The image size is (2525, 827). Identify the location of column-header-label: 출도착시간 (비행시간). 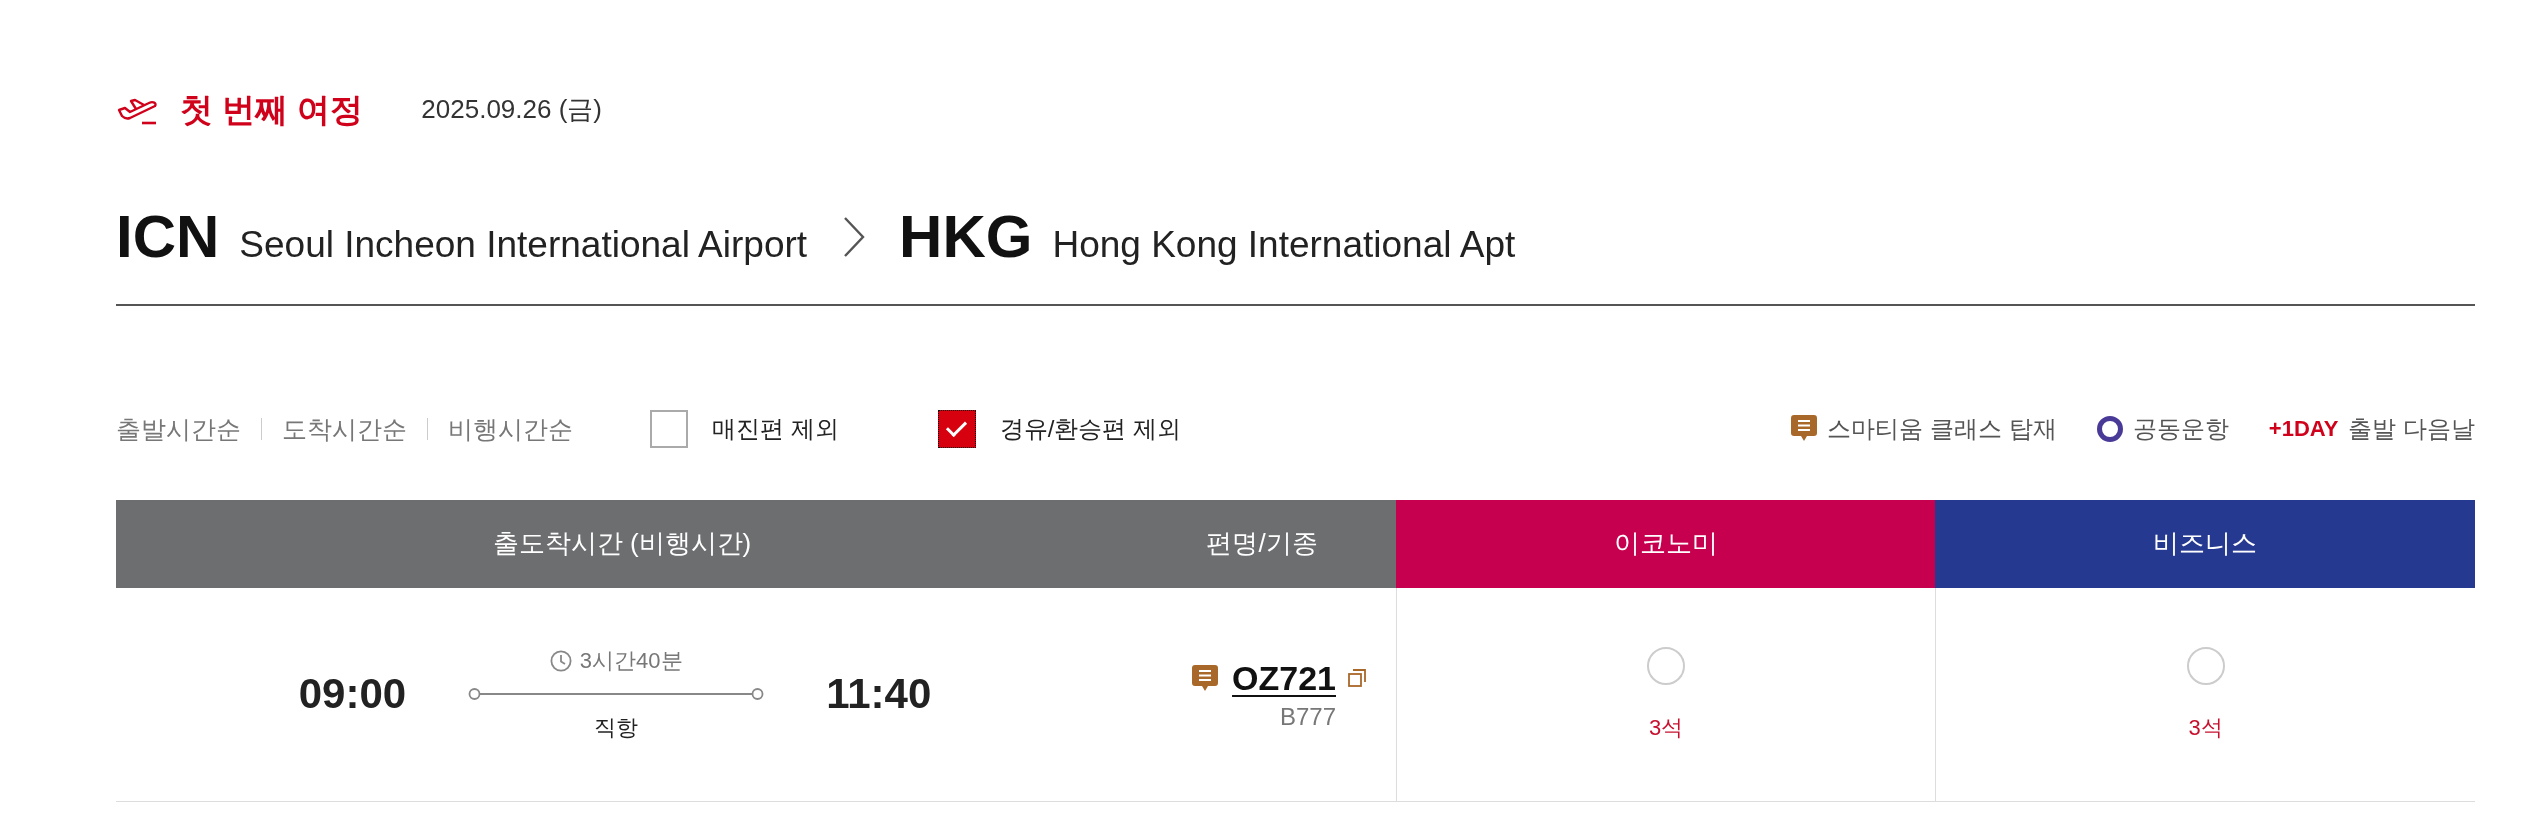
(622, 544).